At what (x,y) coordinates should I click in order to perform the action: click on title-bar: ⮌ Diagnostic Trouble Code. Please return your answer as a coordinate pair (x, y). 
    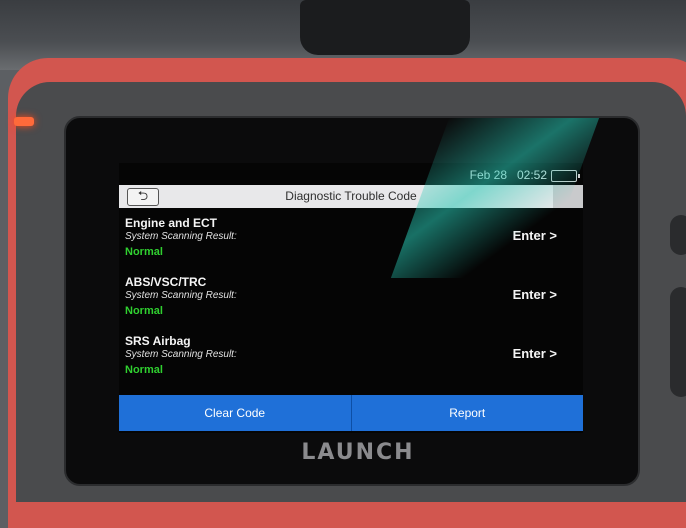
    Looking at the image, I should click on (351, 196).